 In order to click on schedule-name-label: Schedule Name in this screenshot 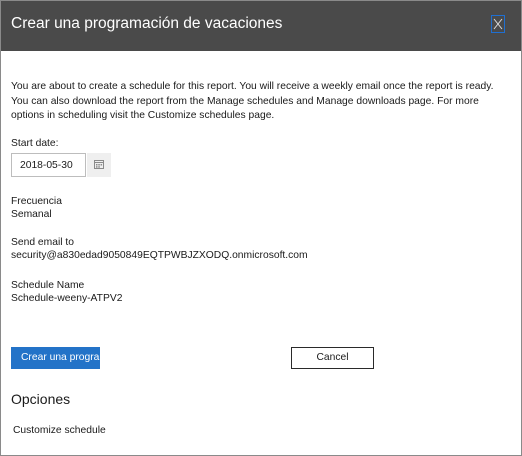, I will do `click(48, 285)`.